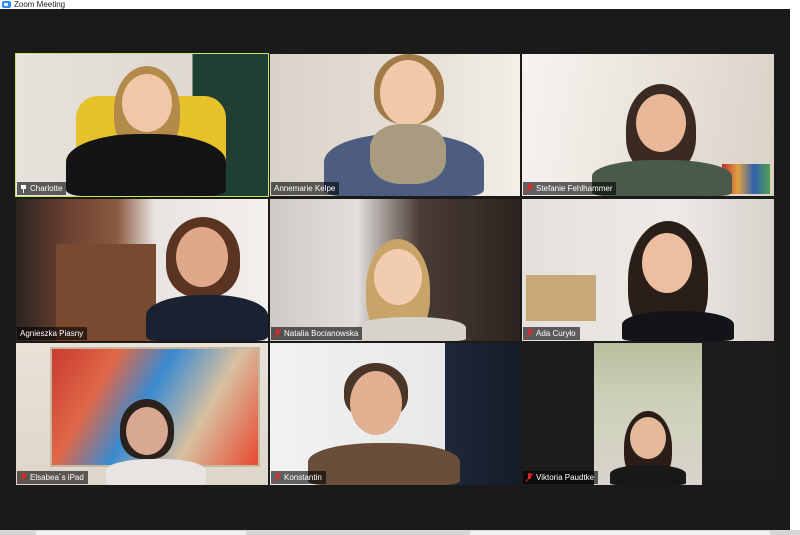 Image resolution: width=800 pixels, height=535 pixels. Describe the element at coordinates (40, 4) in the screenshot. I see `window-title: Zoom Meeting` at that location.